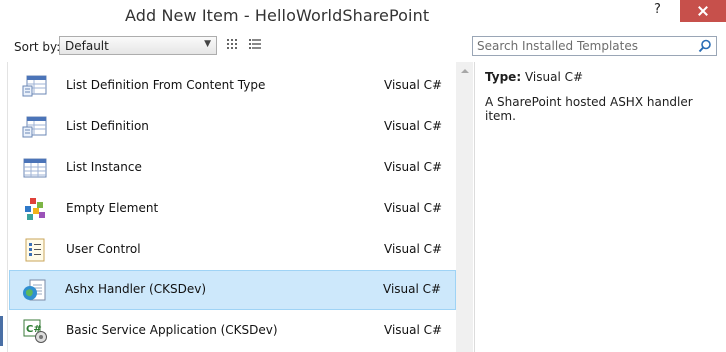 The height and width of the screenshot is (352, 726). What do you see at coordinates (107, 126) in the screenshot?
I see `template-name: List Definition` at bounding box center [107, 126].